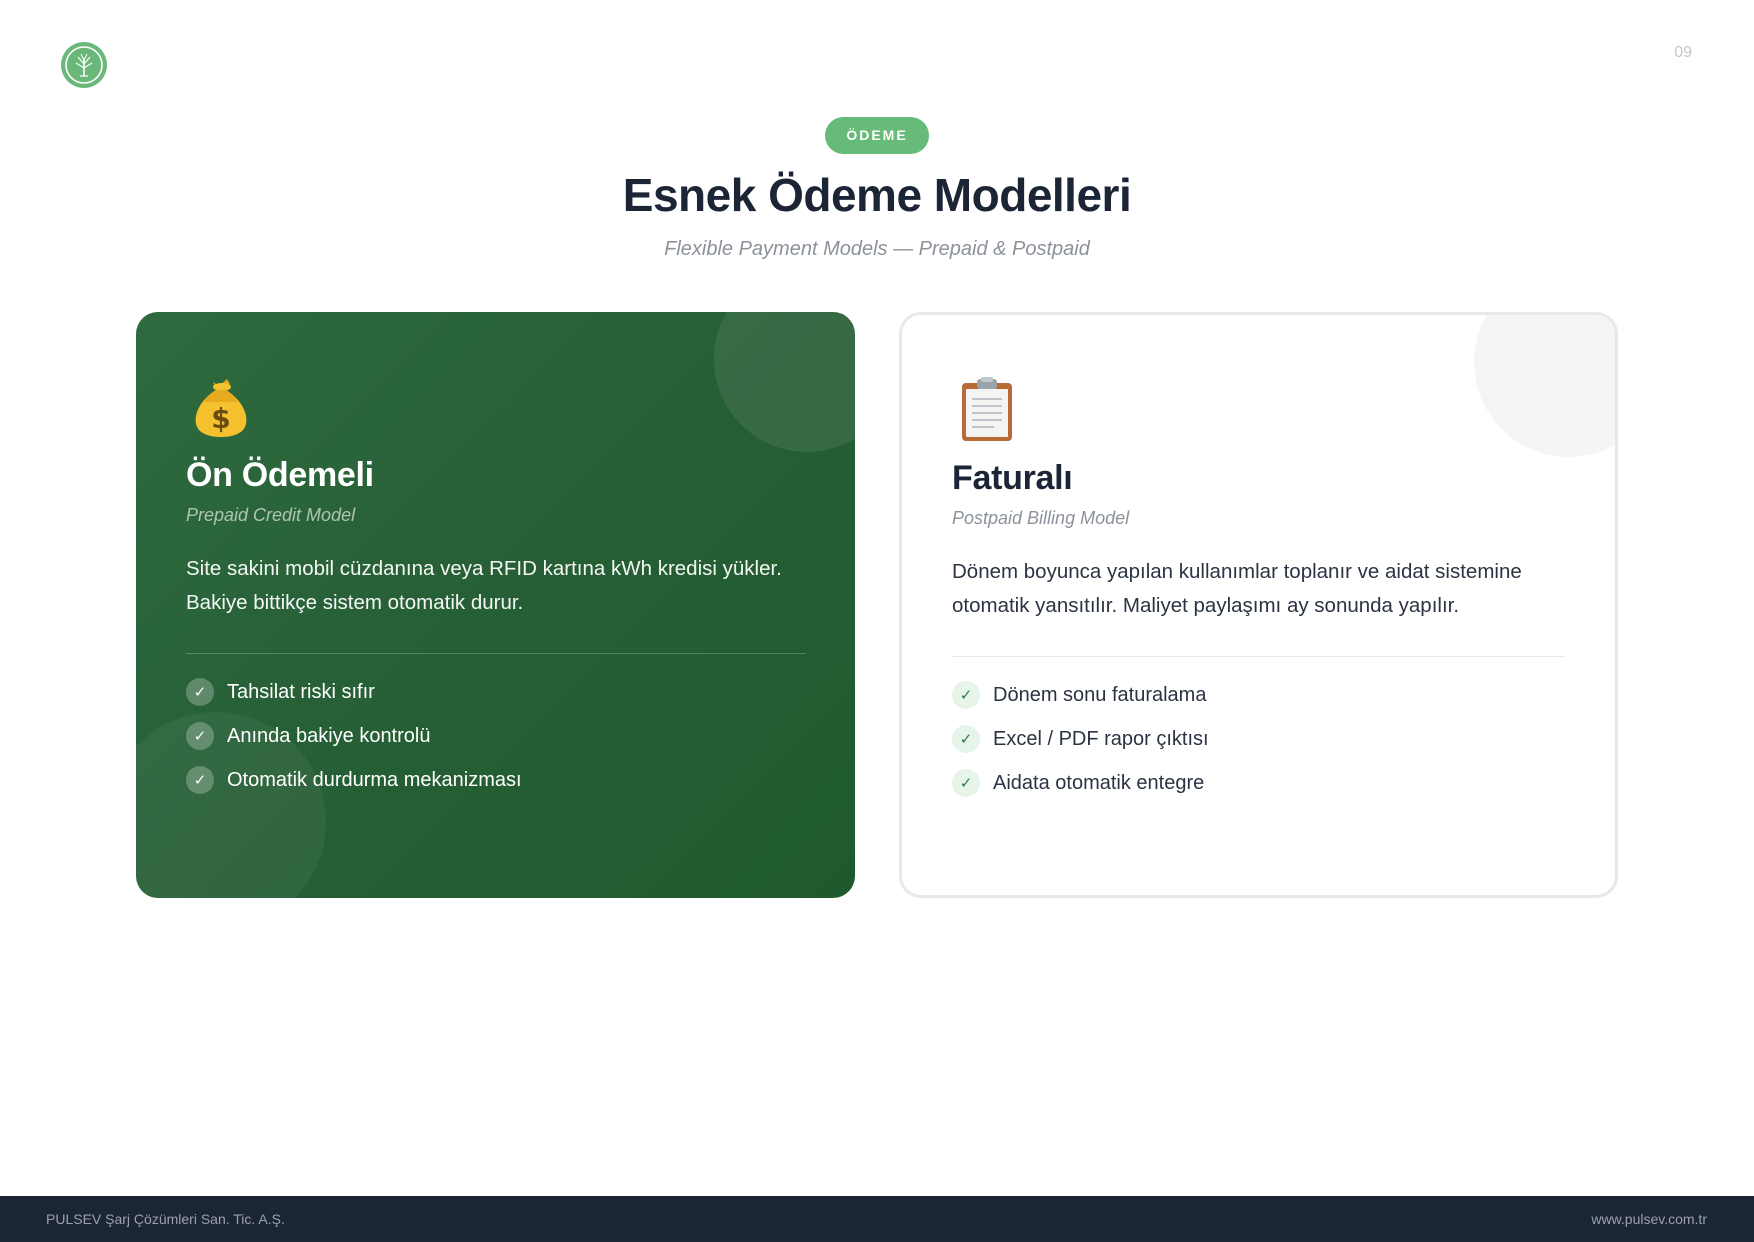 This screenshot has height=1242, width=1754. I want to click on footer-company: PULSEV Şarj Çözümleri San. Tic. A.Ş., so click(165, 1219).